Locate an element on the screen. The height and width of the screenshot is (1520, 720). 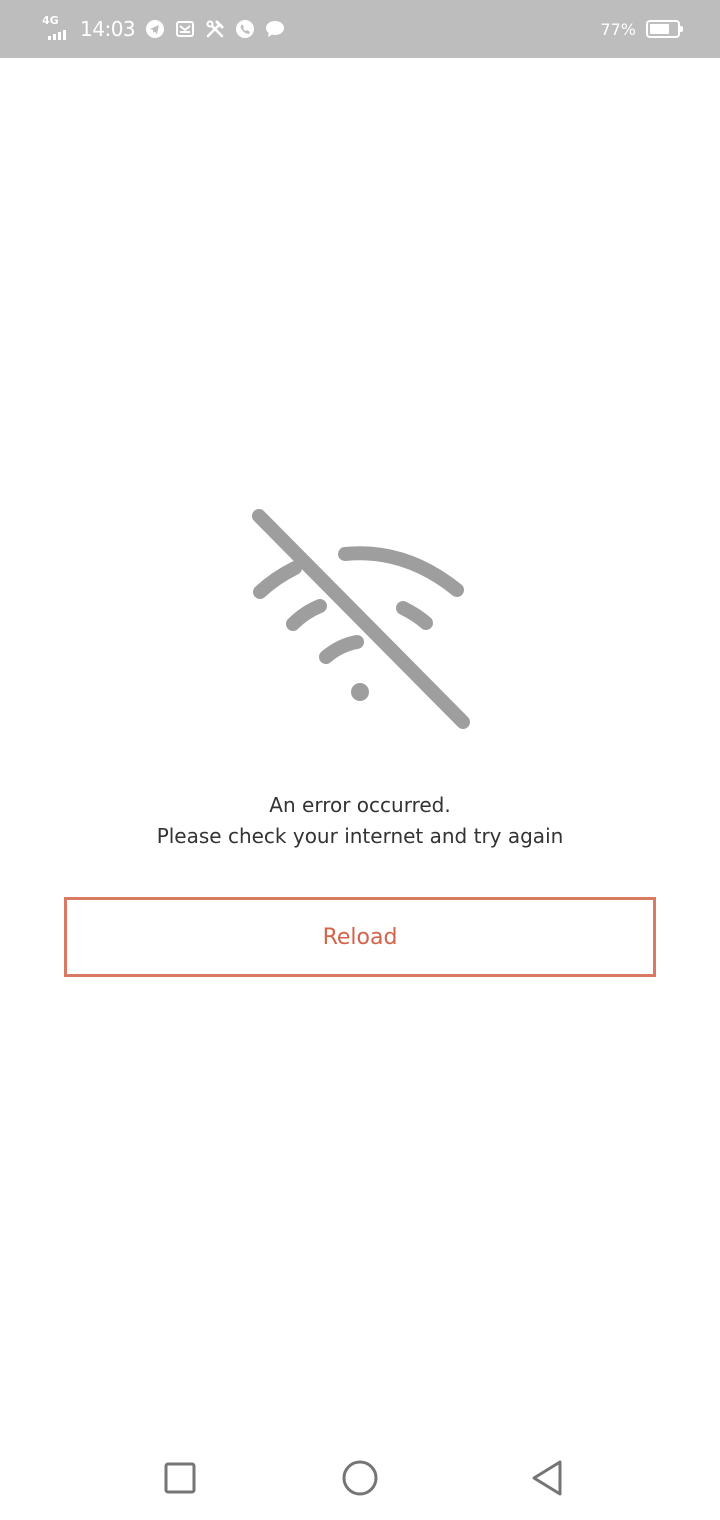
signal-bars is located at coordinates (57, 35).